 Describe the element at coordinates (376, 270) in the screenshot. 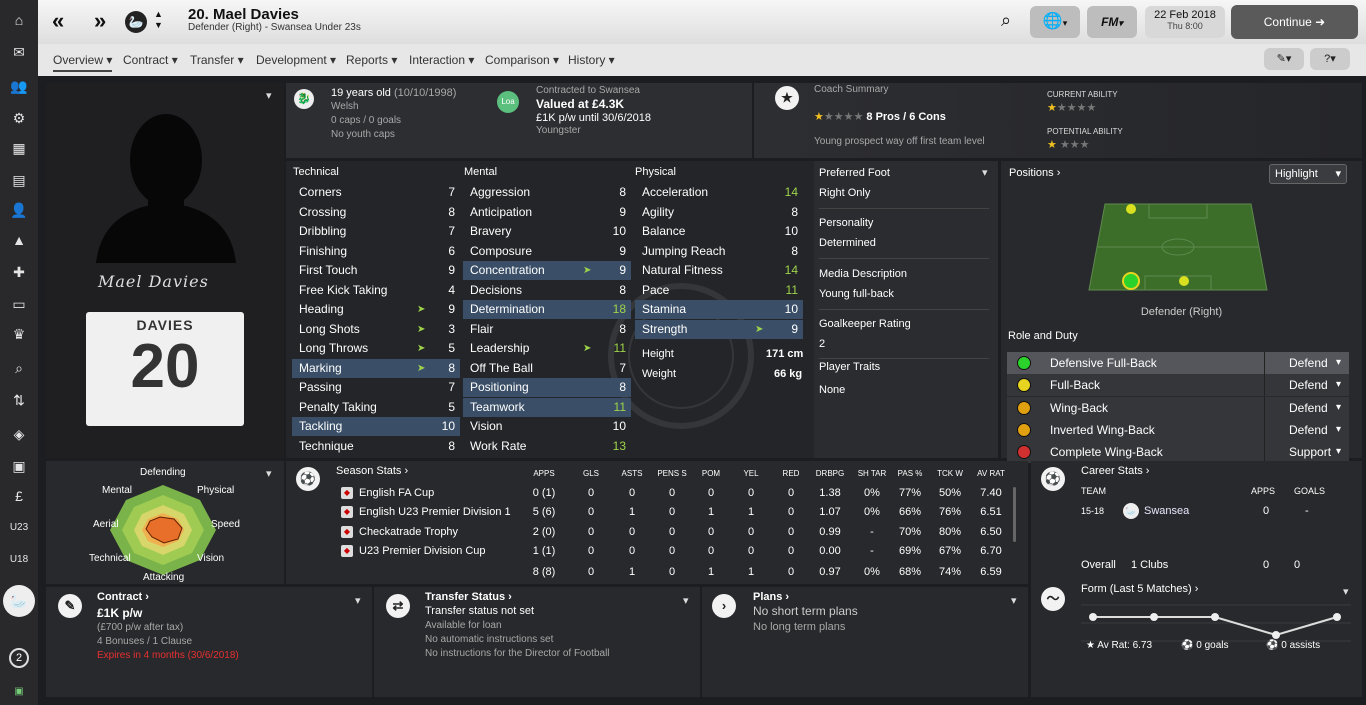

I see `attribute-row: First Touch 9` at that location.